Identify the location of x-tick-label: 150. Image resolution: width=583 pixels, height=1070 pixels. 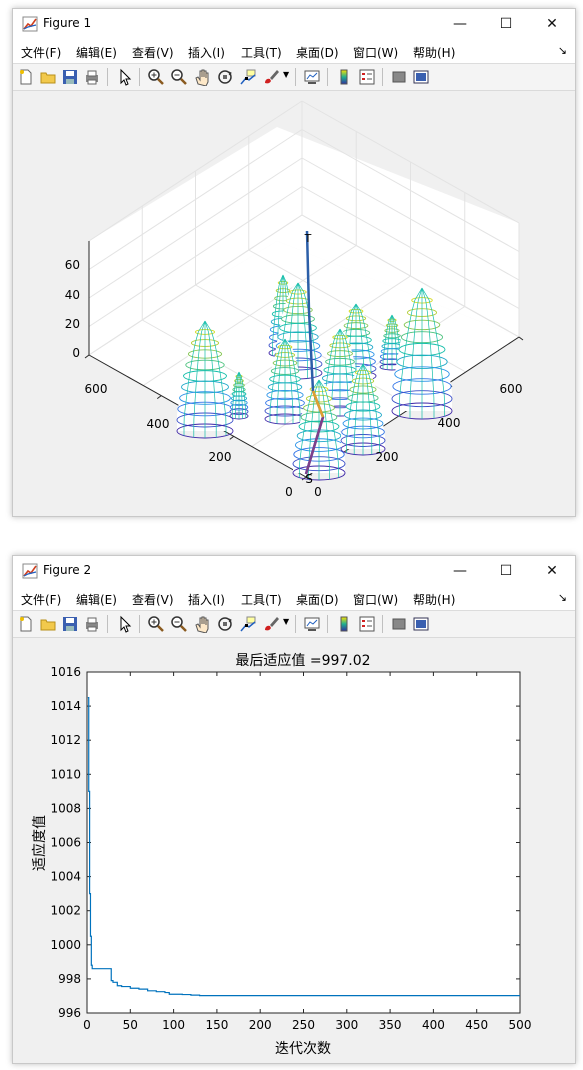
(216, 1025).